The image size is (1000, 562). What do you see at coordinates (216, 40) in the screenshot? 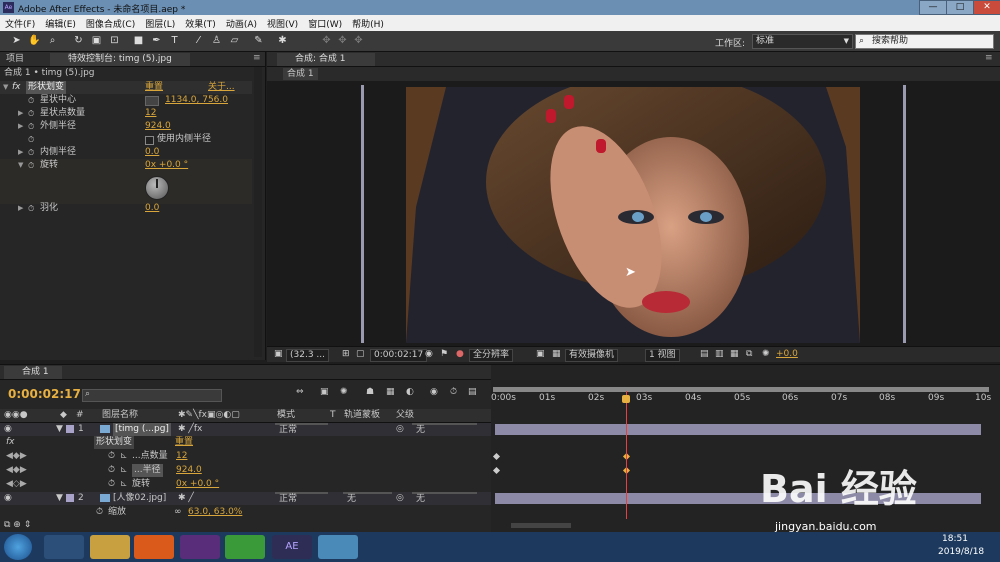
I see `clone-stamp-tool-icon: ♙` at bounding box center [216, 40].